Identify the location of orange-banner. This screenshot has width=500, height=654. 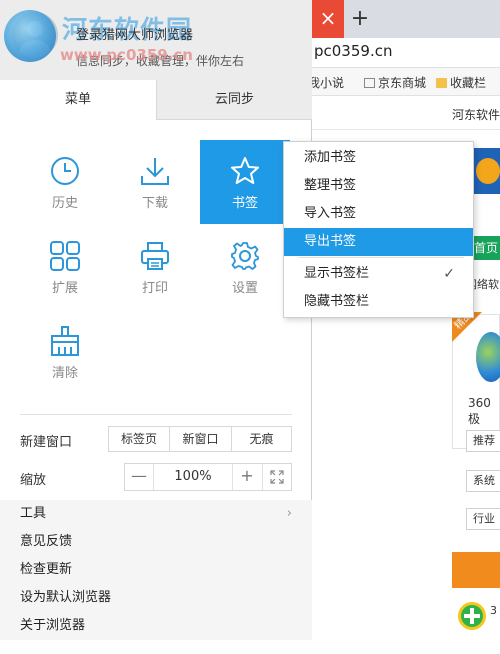
(476, 570).